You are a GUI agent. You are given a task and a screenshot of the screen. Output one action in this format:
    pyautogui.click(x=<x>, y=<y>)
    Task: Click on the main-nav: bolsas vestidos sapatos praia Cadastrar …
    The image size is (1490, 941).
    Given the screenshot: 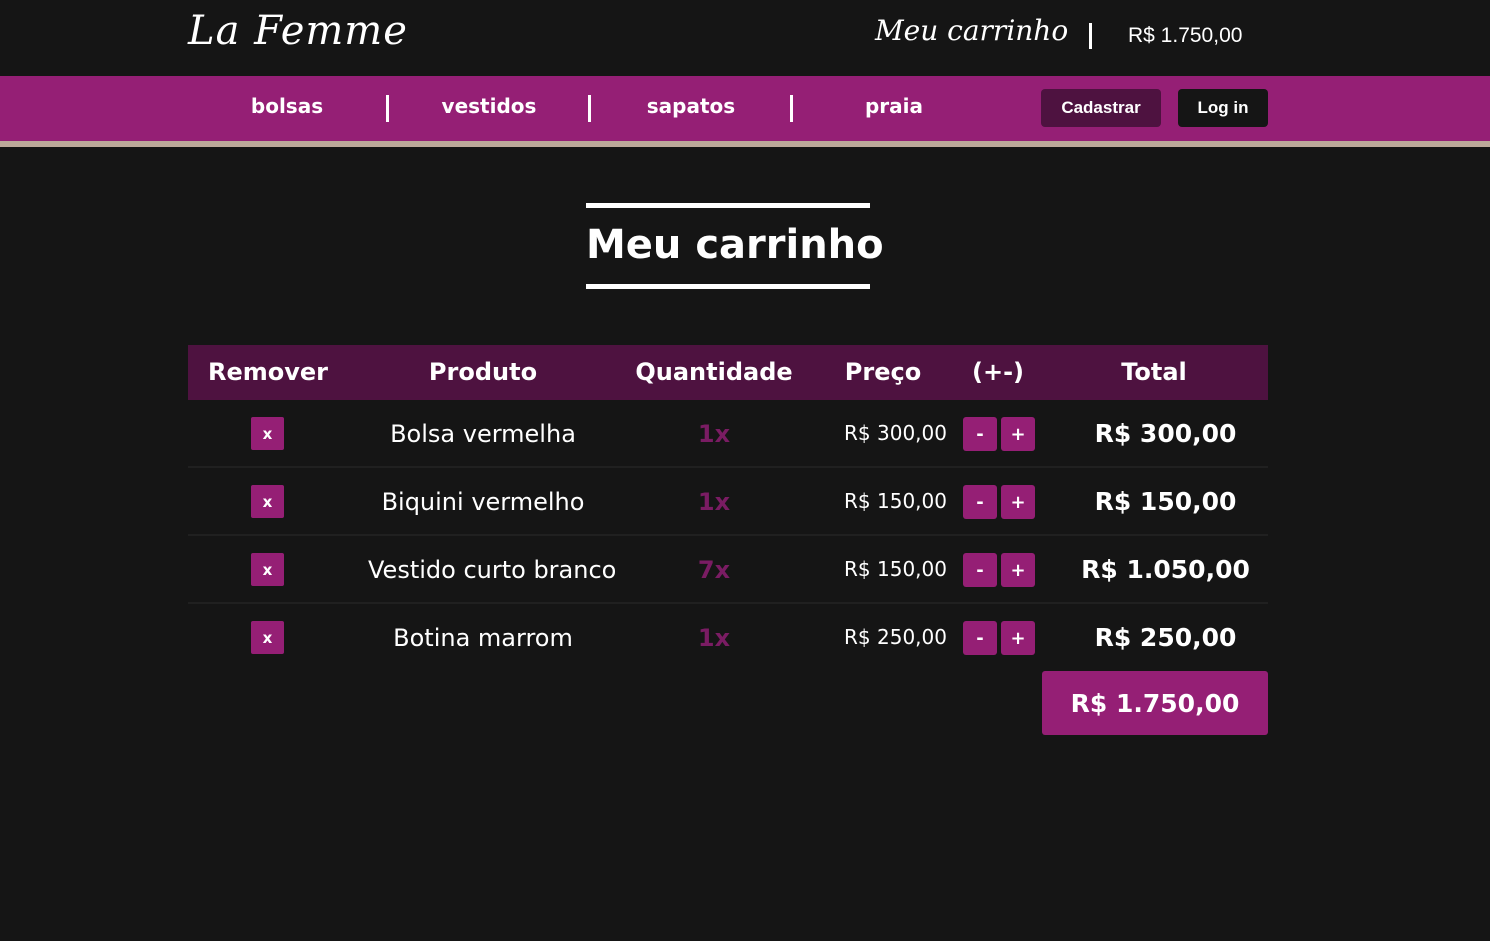 What is the action you would take?
    pyautogui.click(x=745, y=108)
    